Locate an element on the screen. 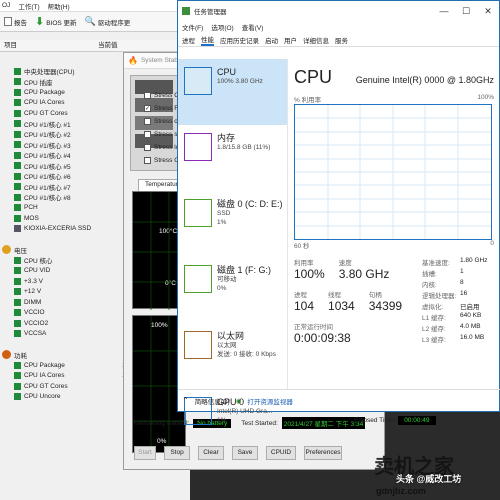 The width and height of the screenshot is (500, 500). stat-processes: 进程 104 is located at coordinates (304, 302).